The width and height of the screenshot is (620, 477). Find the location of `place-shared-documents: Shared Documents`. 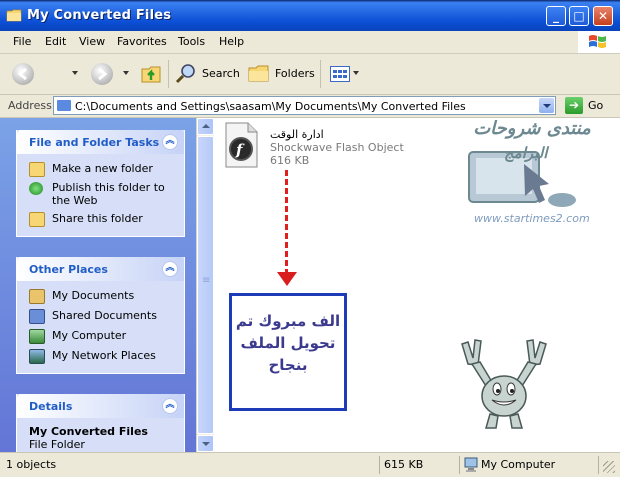

place-shared-documents: Shared Documents is located at coordinates (100, 317).